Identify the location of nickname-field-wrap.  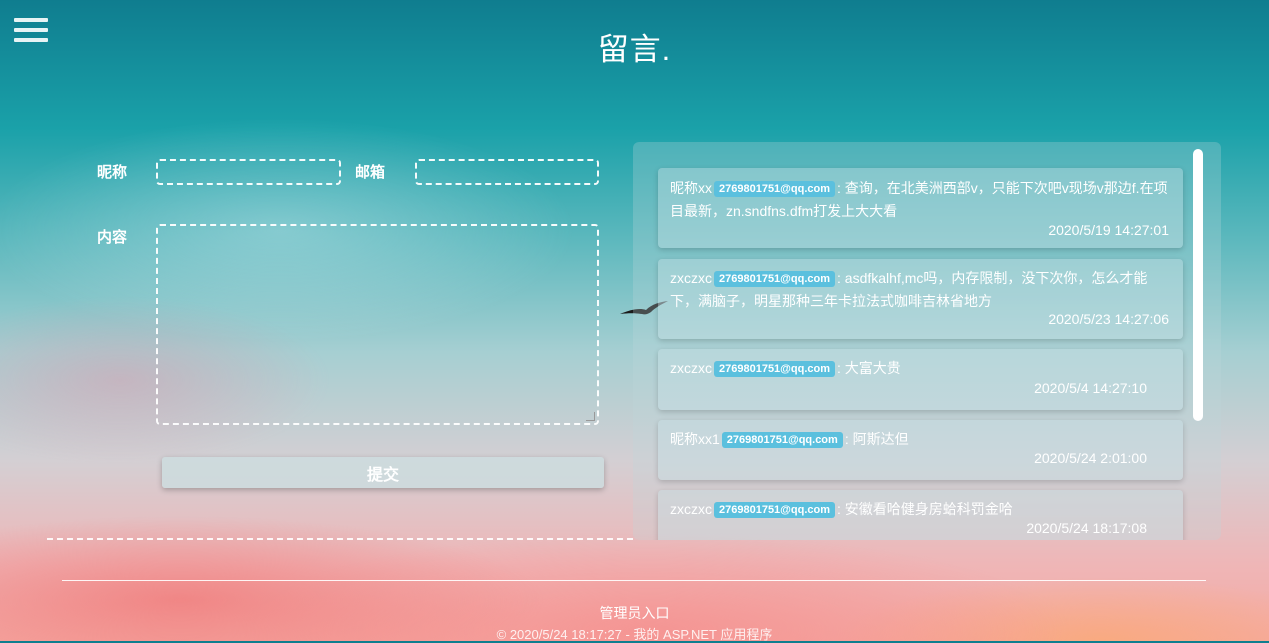
(248, 172).